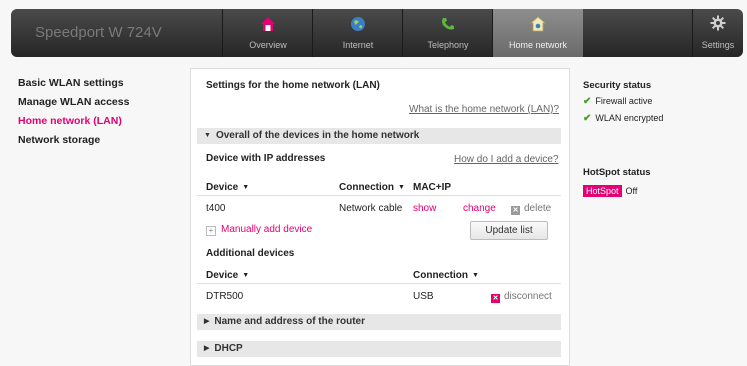 This screenshot has height=366, width=747. Describe the element at coordinates (357, 33) in the screenshot. I see `tab-internet: Internet` at that location.